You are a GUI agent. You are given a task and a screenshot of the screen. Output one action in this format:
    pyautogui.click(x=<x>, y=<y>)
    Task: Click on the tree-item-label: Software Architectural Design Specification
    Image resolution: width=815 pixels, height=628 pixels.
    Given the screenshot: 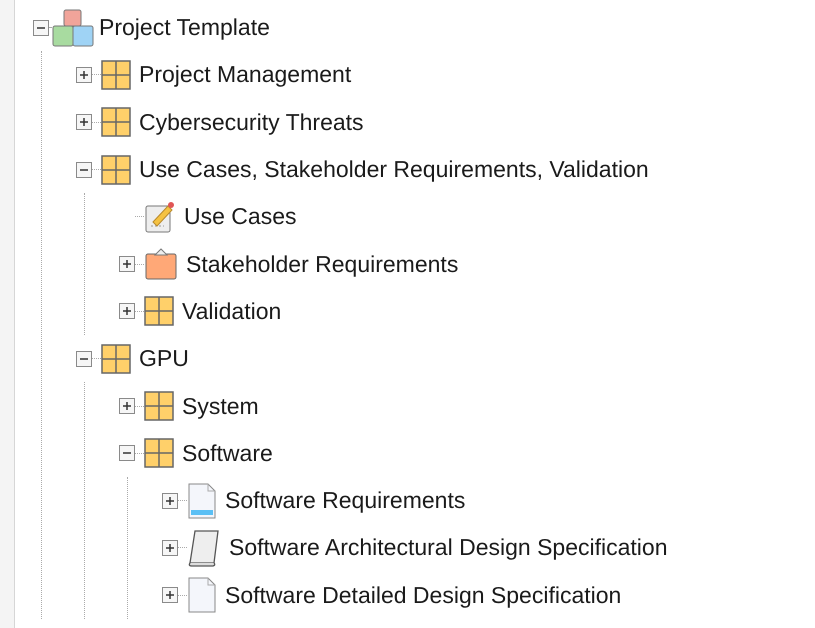 What is the action you would take?
    pyautogui.click(x=448, y=548)
    